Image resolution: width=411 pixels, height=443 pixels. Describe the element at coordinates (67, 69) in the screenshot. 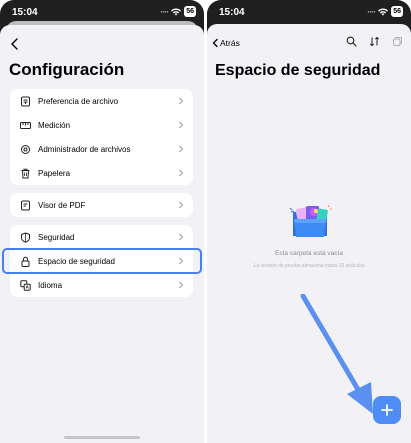

I see `page-title: Configuración` at that location.